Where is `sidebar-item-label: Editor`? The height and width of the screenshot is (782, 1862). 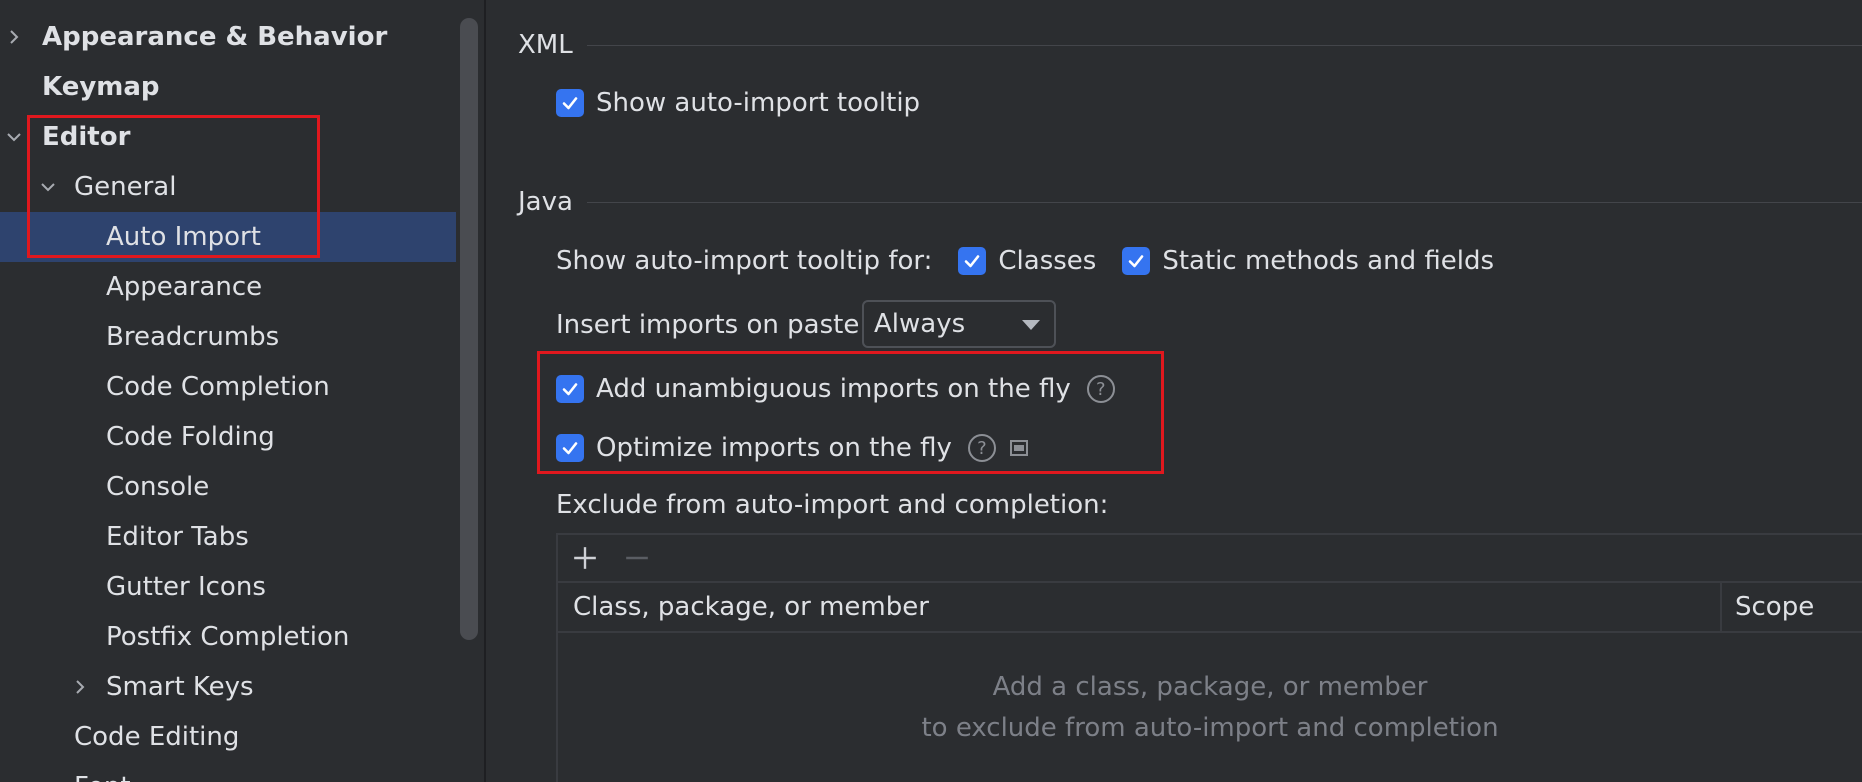 sidebar-item-label: Editor is located at coordinates (86, 137).